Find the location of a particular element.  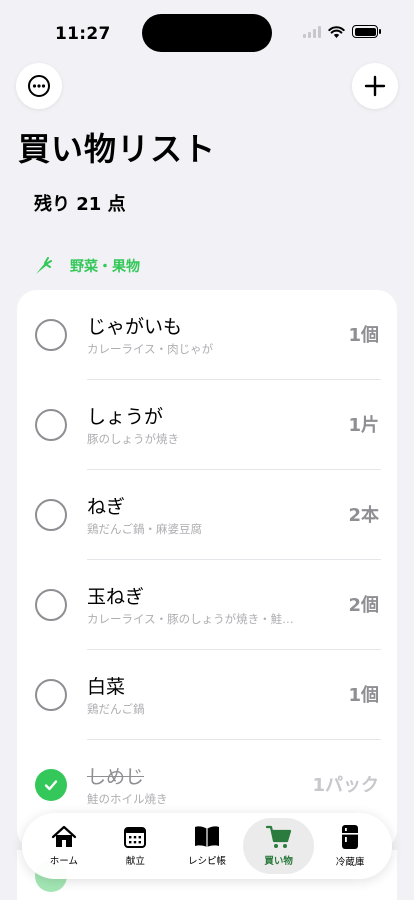

tab-bar: ホーム 献立 レシピ帳 買い物 冷蔵庫 is located at coordinates (207, 846).